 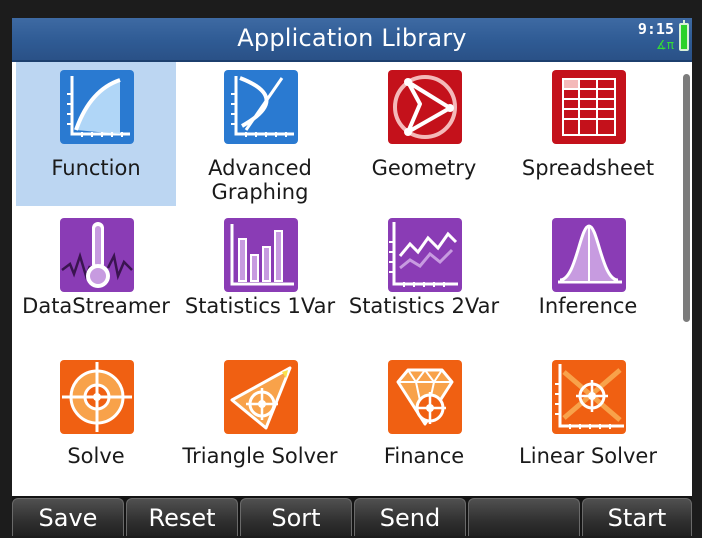 I want to click on app-function: Function, so click(x=96, y=134).